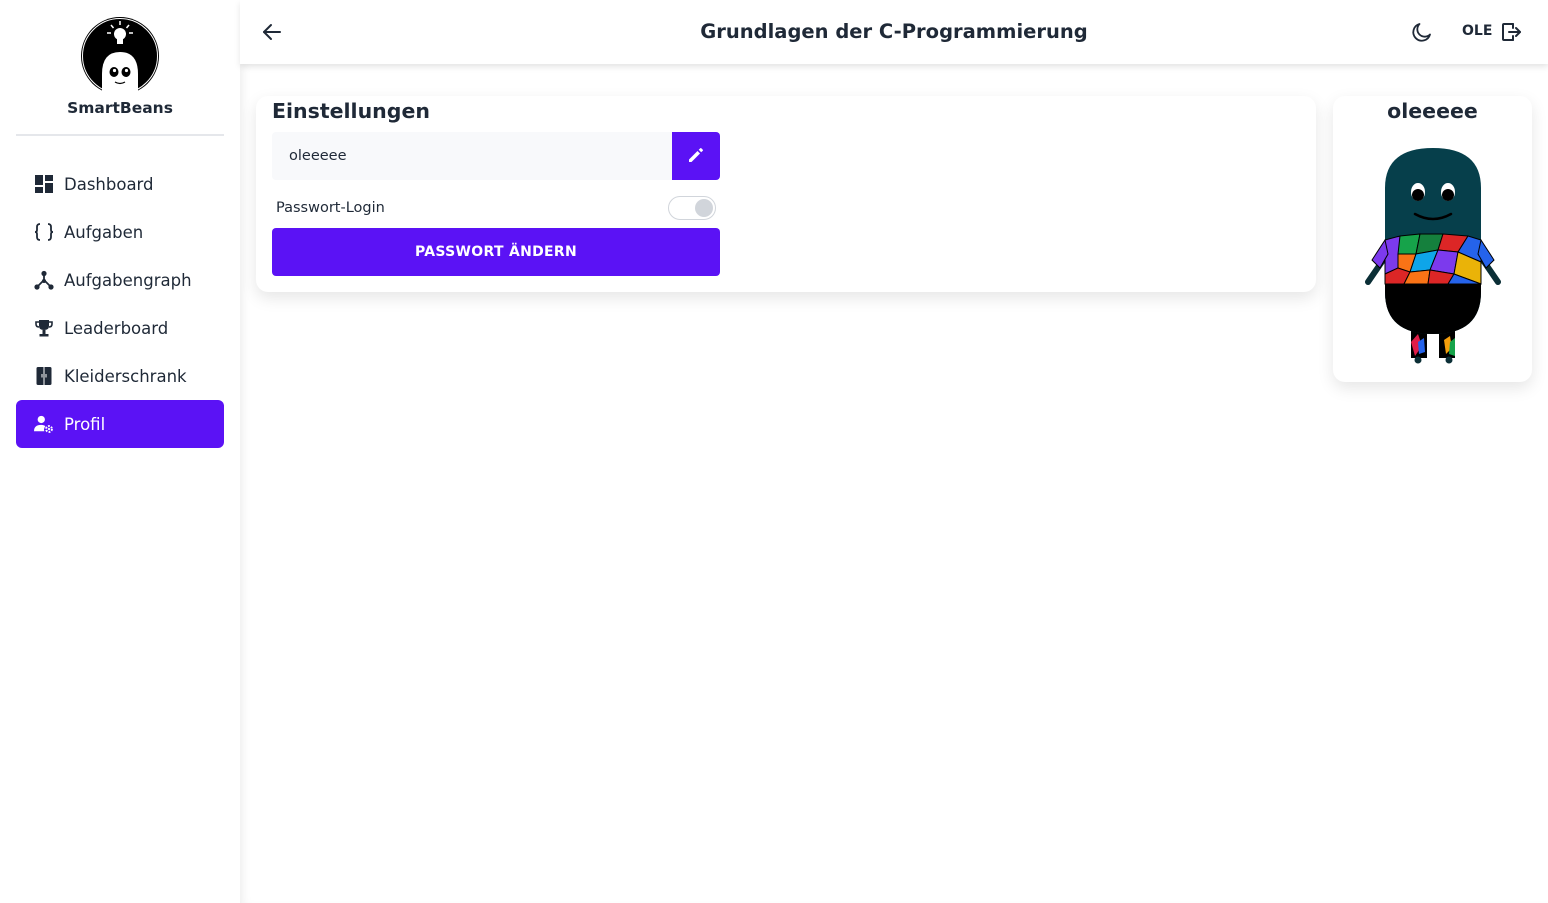 The height and width of the screenshot is (903, 1548). I want to click on toggle-knob, so click(704, 208).